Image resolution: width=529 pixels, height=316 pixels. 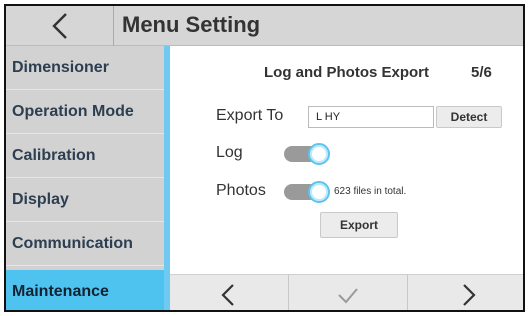 I want to click on export-to-field: L HY, so click(x=371, y=117).